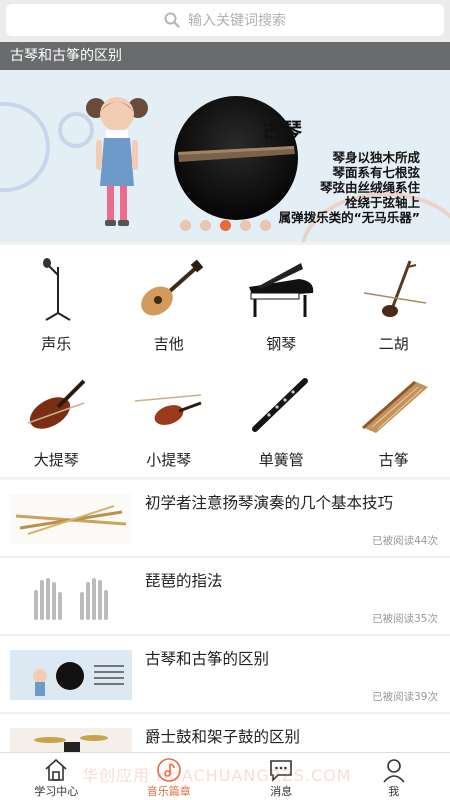 The width and height of the screenshot is (450, 800). I want to click on slide-heading: 古琴, so click(282, 130).